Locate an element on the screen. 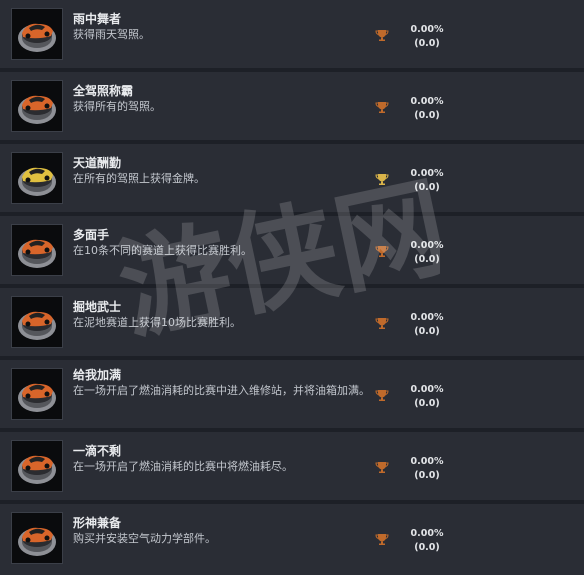 Image resolution: width=584 pixels, height=575 pixels. achievement-description: 在10条不同的赛道上获得比赛胜利。 is located at coordinates (162, 250).